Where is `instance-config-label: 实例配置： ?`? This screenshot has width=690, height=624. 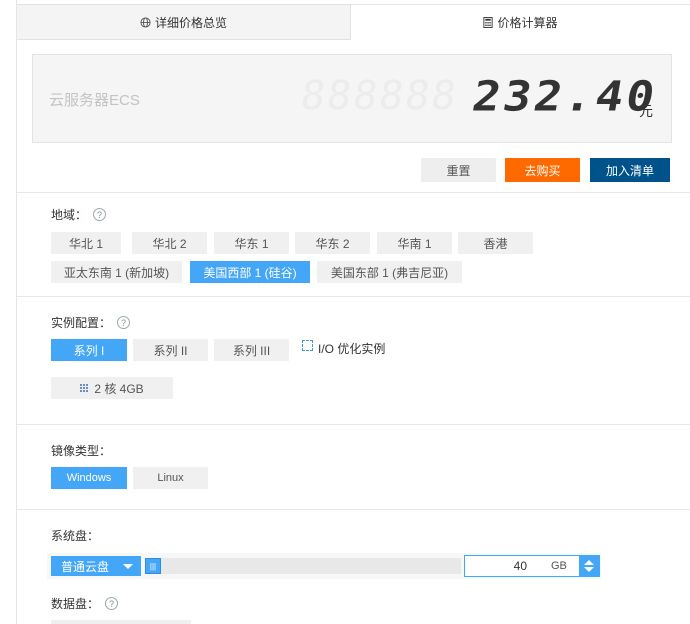 instance-config-label: 实例配置： ? is located at coordinates (91, 322).